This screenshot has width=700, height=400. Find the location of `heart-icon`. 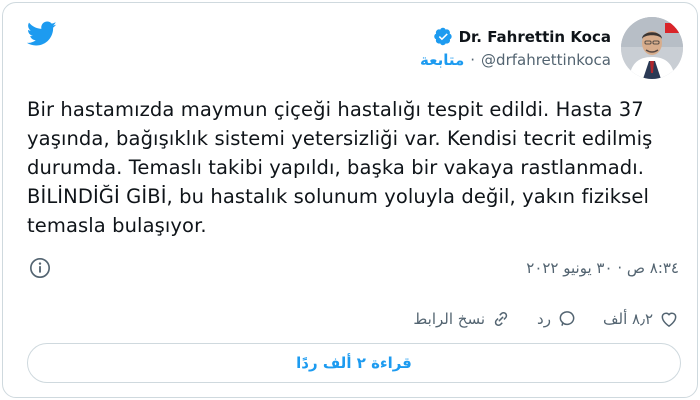

heart-icon is located at coordinates (669, 319).